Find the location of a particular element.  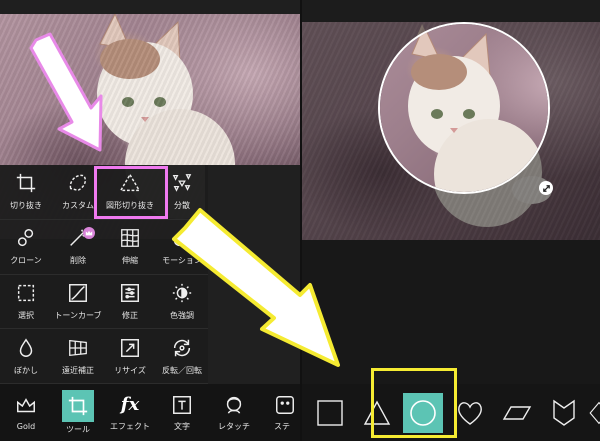

tool-custom: カスタム is located at coordinates (78, 192).